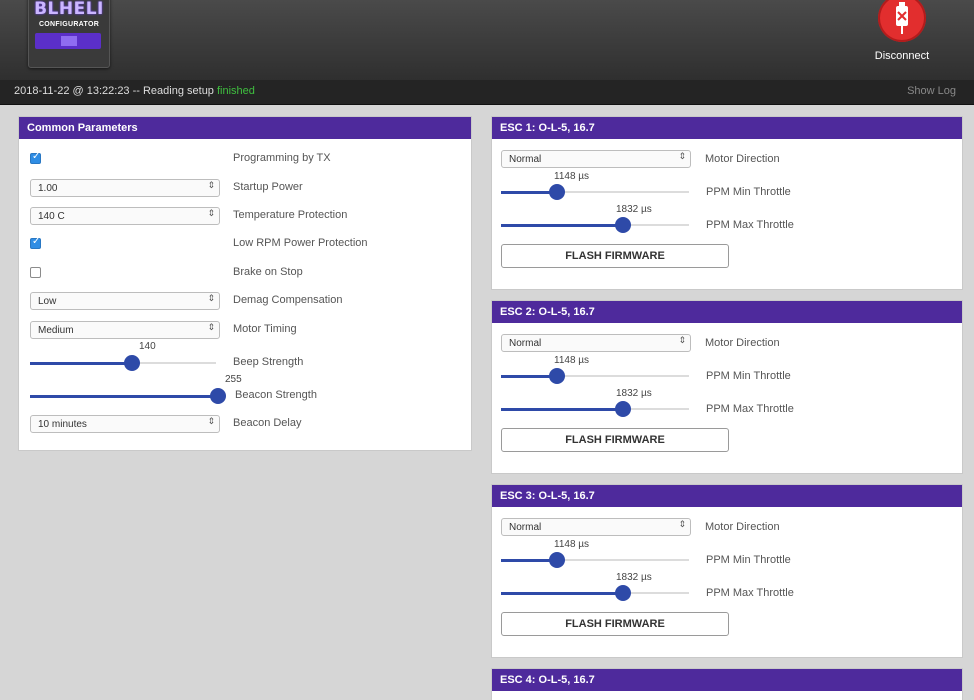  Describe the element at coordinates (245, 128) in the screenshot. I see `panel-title: Common Parameters` at that location.